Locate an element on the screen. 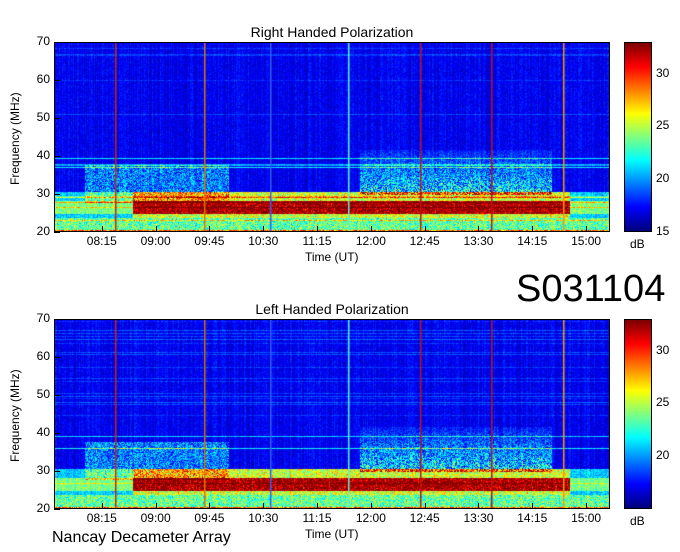  top-y-axis-label: Frequency (MHz) is located at coordinates (15, 138).